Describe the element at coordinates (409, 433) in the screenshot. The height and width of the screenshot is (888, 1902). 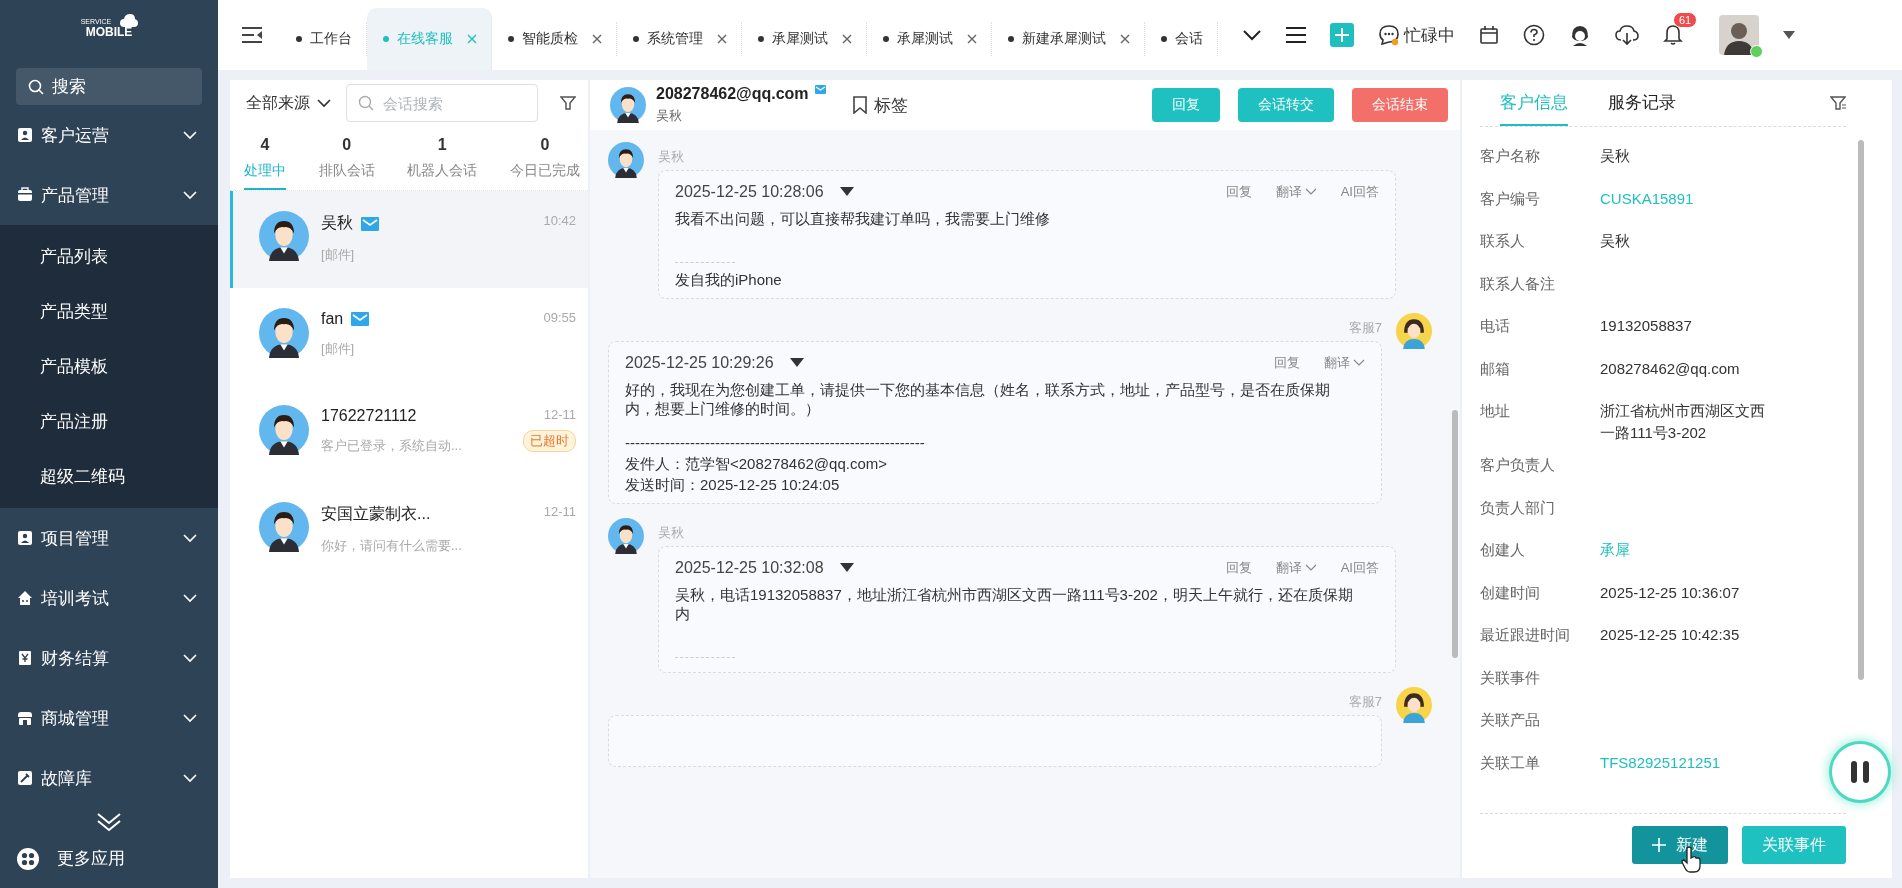
I see `conversation-item: 17622721112 客户已登录，系统自动... 12-11 已超时` at that location.